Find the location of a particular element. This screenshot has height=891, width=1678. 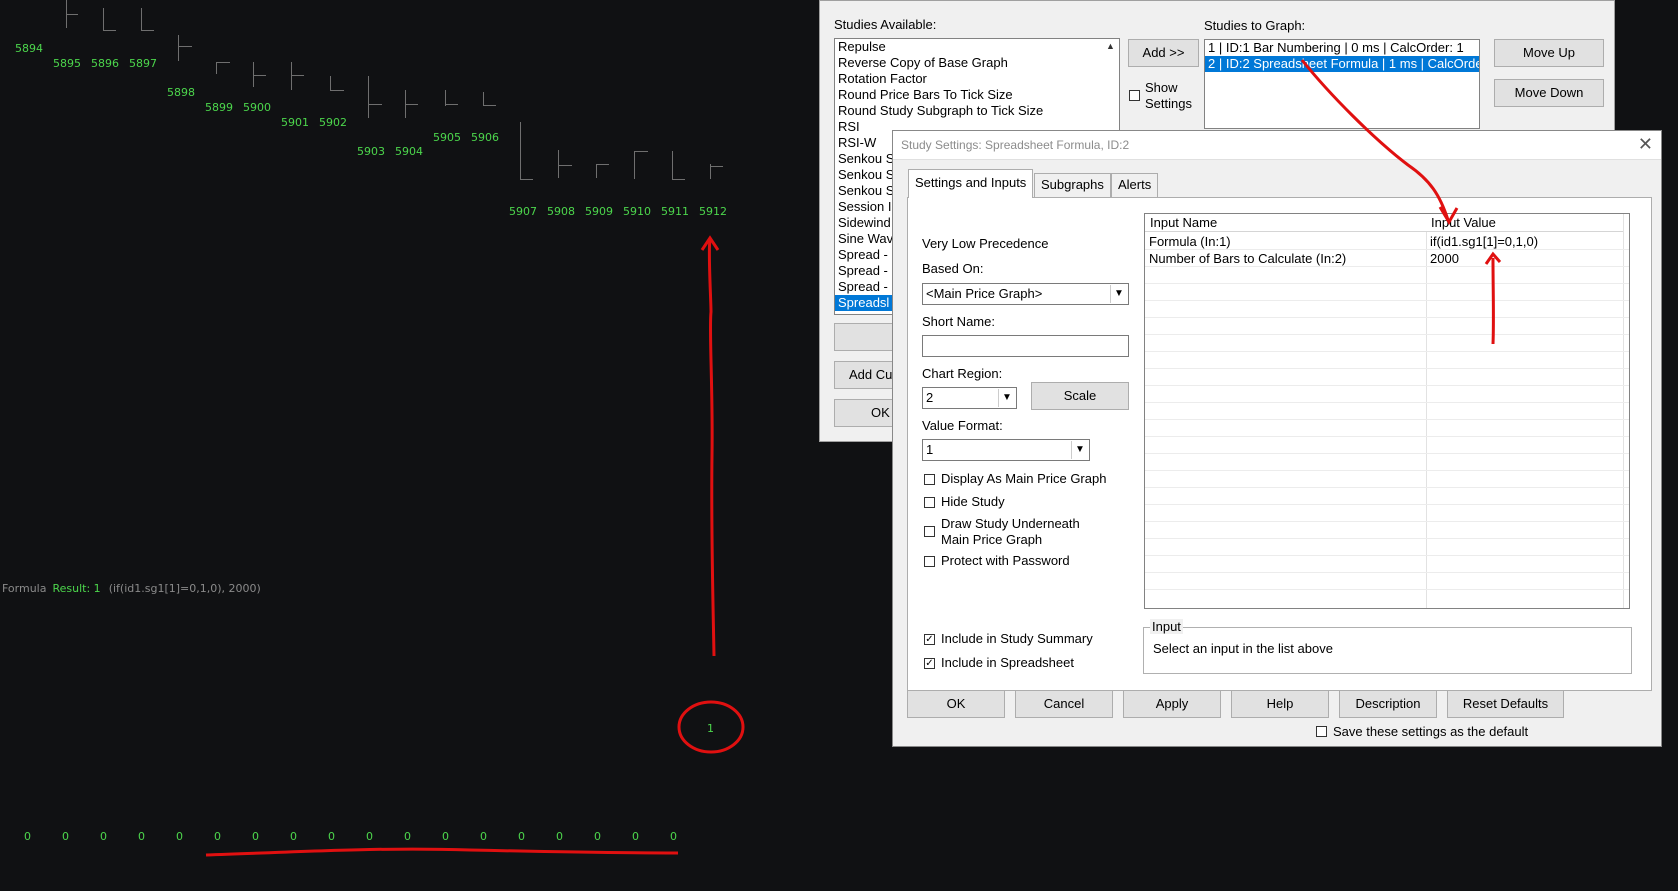

reset-defaults-button: Reset Defaults is located at coordinates (1505, 704).